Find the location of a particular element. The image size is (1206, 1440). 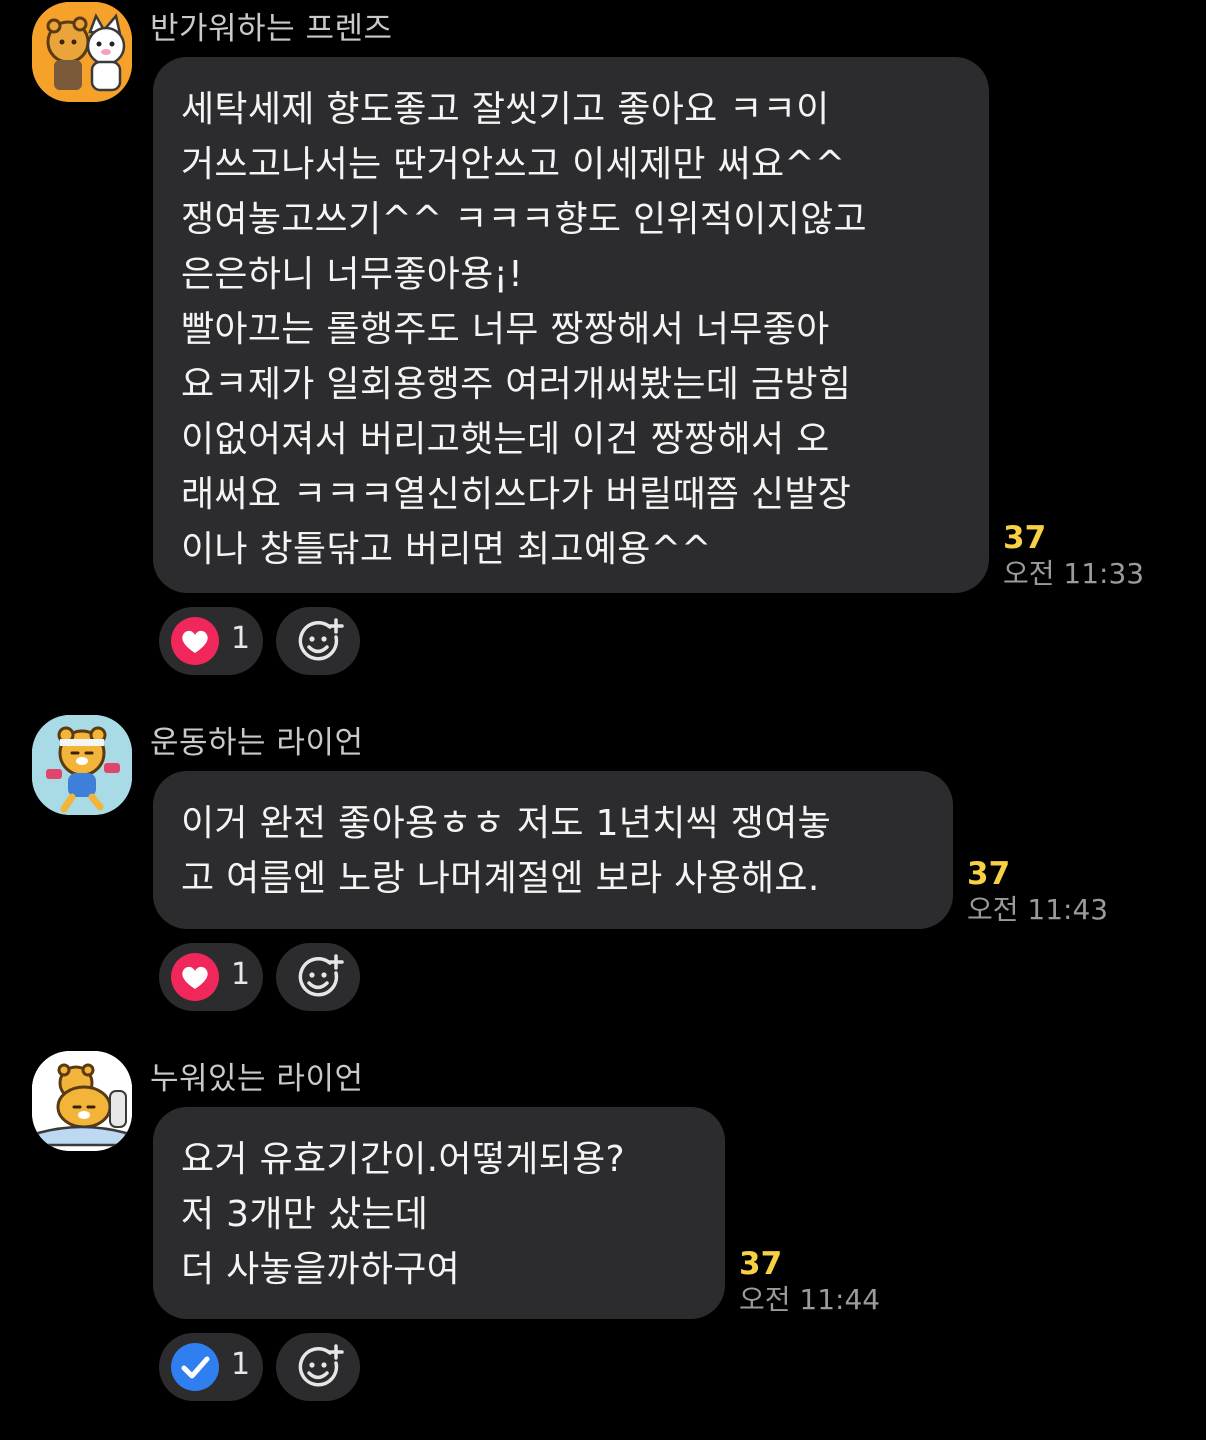

message-bubble: 요거 유효기간이.어떻게되용? 저 3개만 샀는데 더 사놓을까하구여 is located at coordinates (439, 1213).